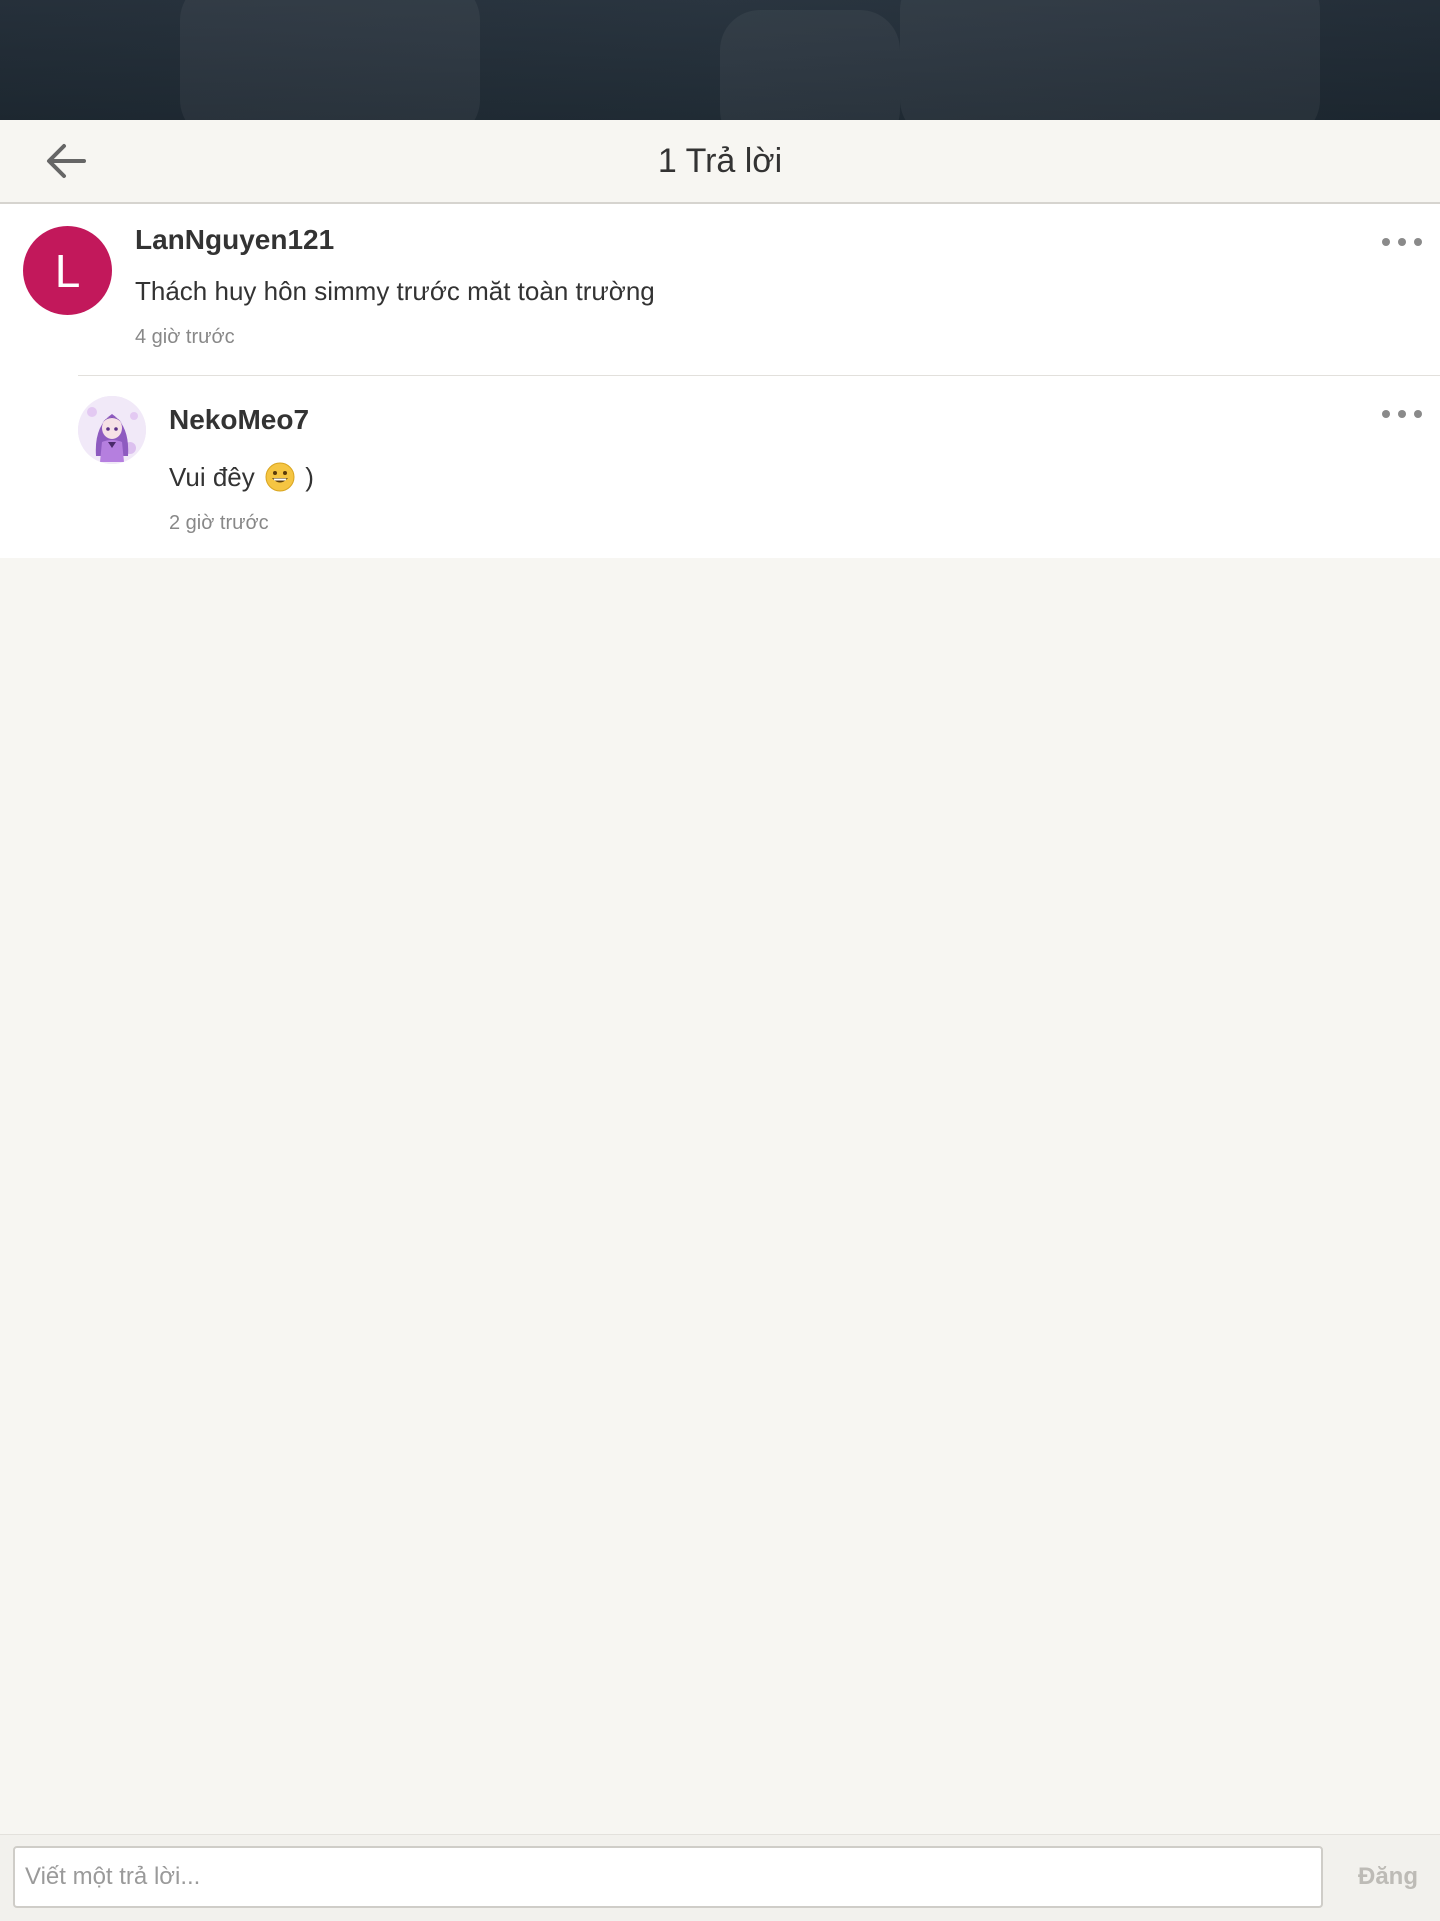 Image resolution: width=1440 pixels, height=1921 pixels. What do you see at coordinates (234, 240) in the screenshot?
I see `username: LanNguyen121` at bounding box center [234, 240].